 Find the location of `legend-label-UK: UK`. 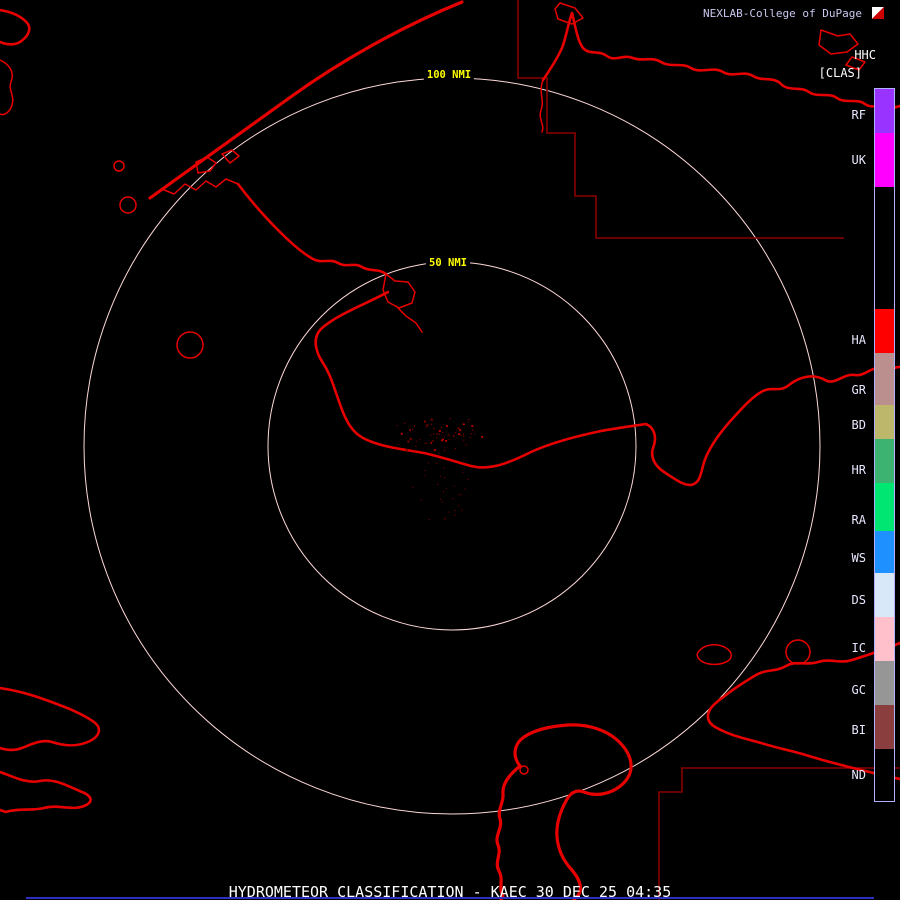

legend-label-UK: UK is located at coordinates (858, 160).